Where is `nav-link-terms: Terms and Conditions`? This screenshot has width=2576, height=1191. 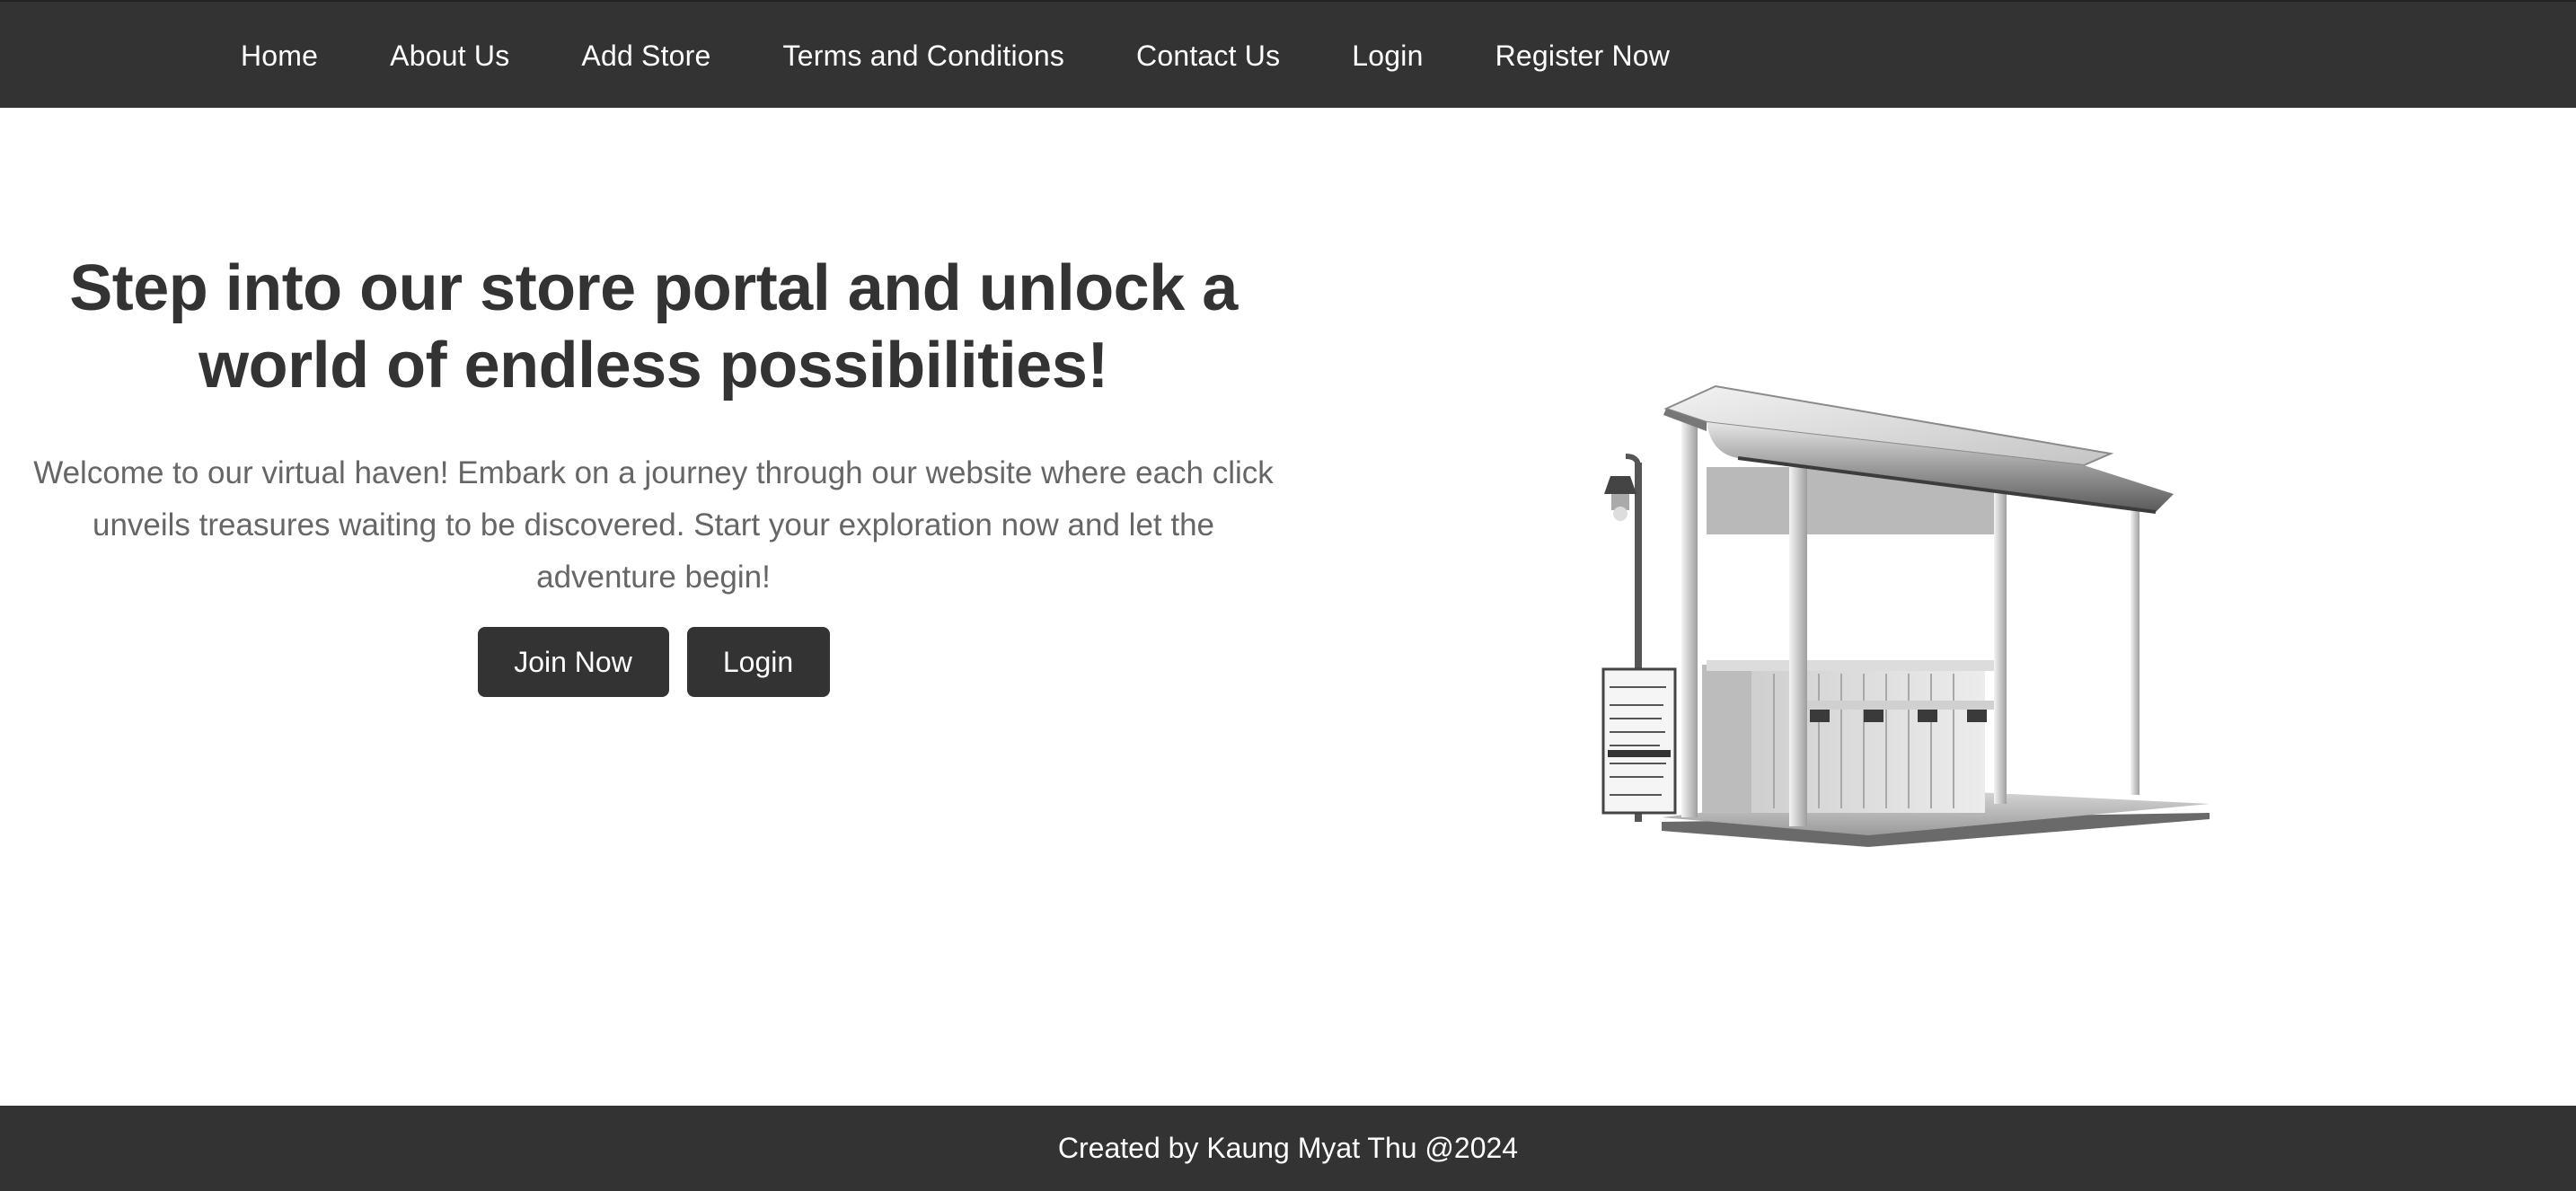 nav-link-terms: Terms and Conditions is located at coordinates (923, 56).